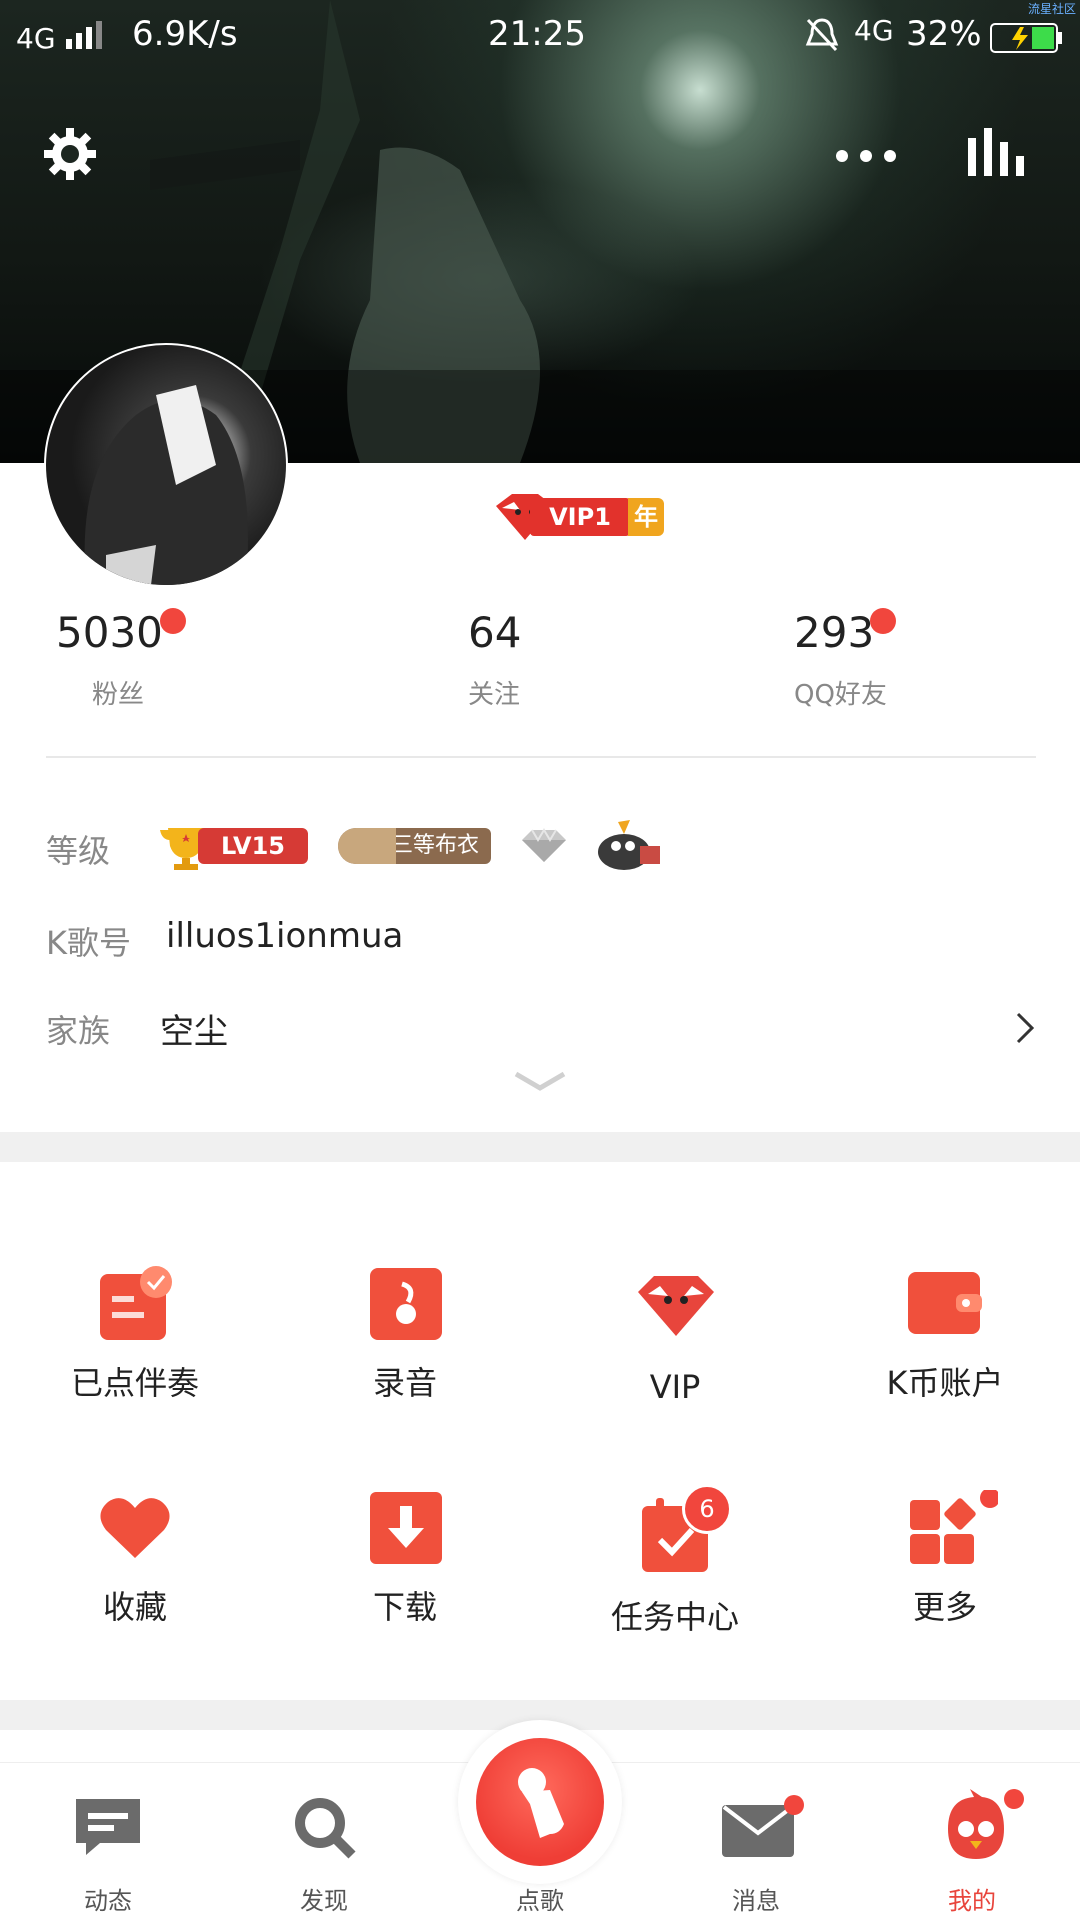  What do you see at coordinates (675, 1528) in the screenshot?
I see `calendar-icon` at bounding box center [675, 1528].